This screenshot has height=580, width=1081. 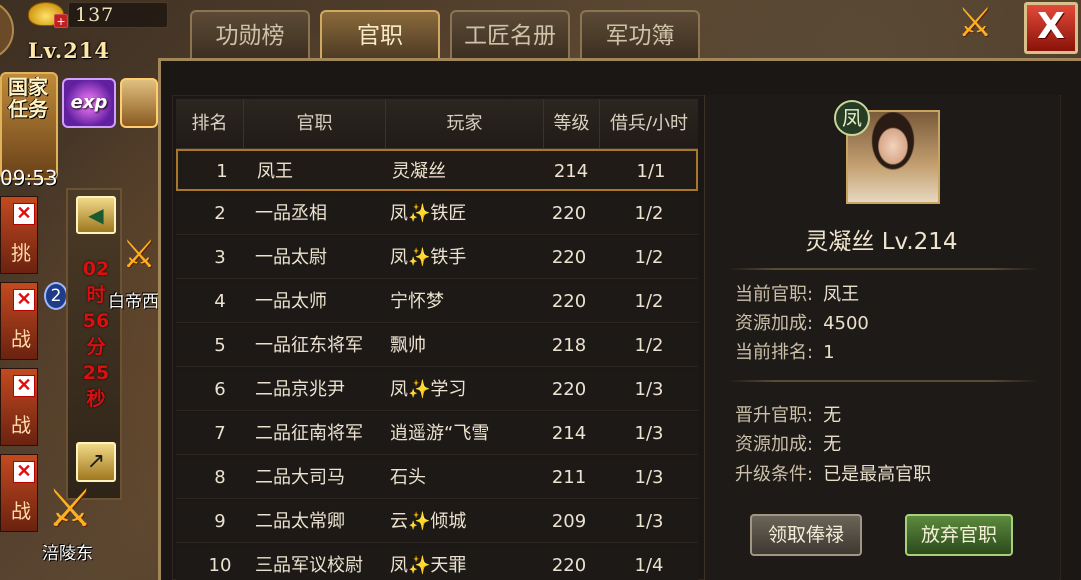 What do you see at coordinates (569, 345) in the screenshot?
I see `row-level: 218` at bounding box center [569, 345].